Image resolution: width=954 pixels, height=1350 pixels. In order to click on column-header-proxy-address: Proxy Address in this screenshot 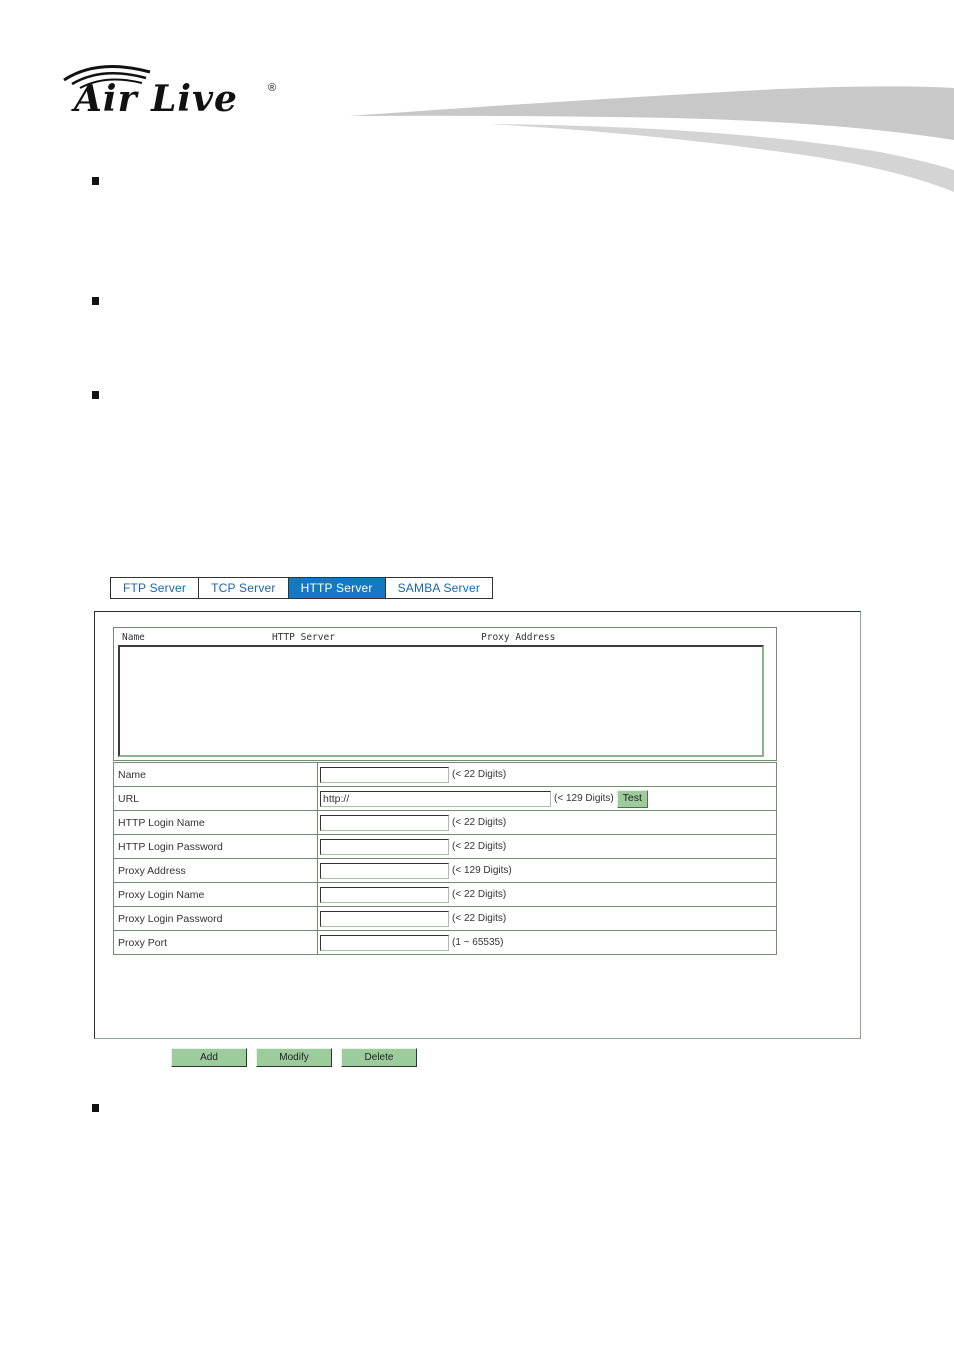, I will do `click(518, 637)`.